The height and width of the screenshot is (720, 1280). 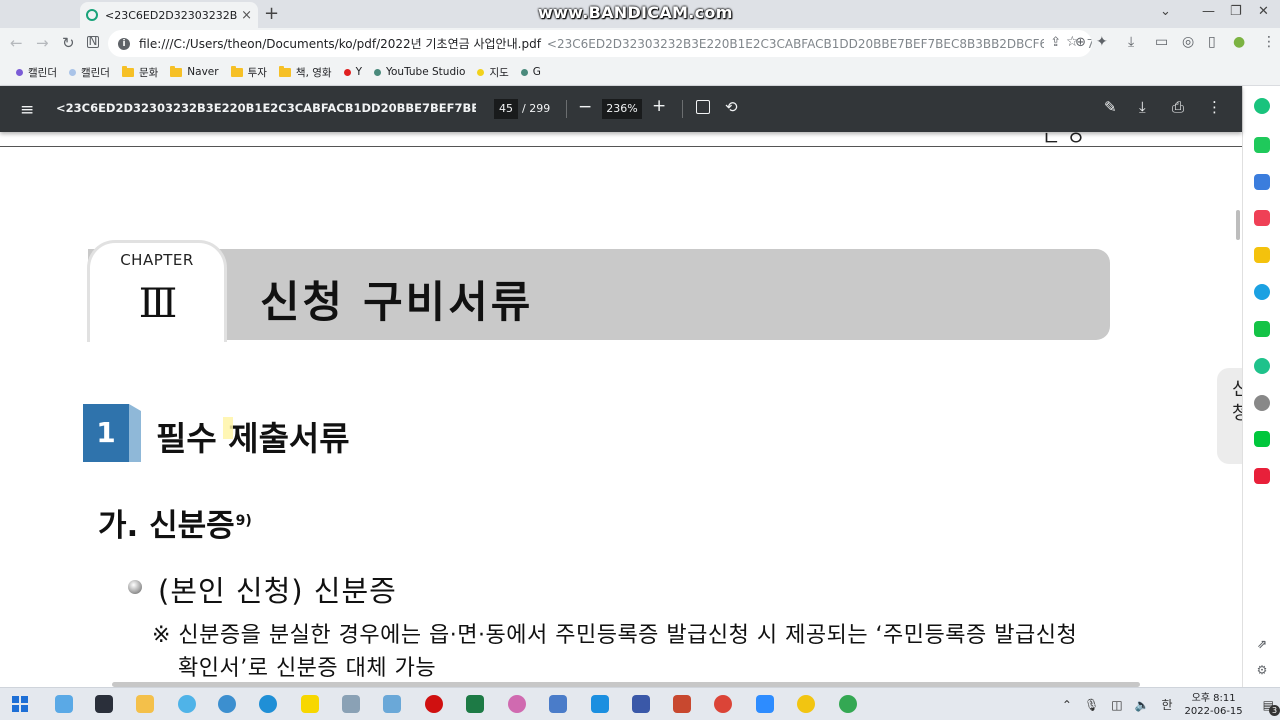 I want to click on zoom-level-input: 236%, so click(x=622, y=109).